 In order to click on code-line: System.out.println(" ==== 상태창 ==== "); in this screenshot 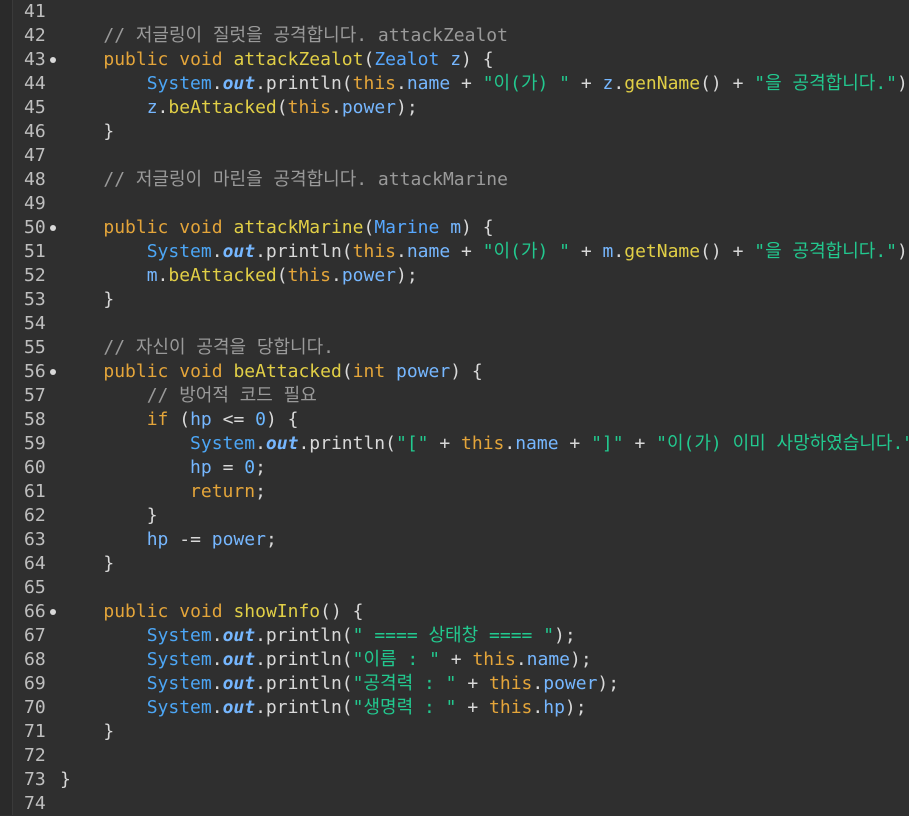, I will do `click(484, 636)`.